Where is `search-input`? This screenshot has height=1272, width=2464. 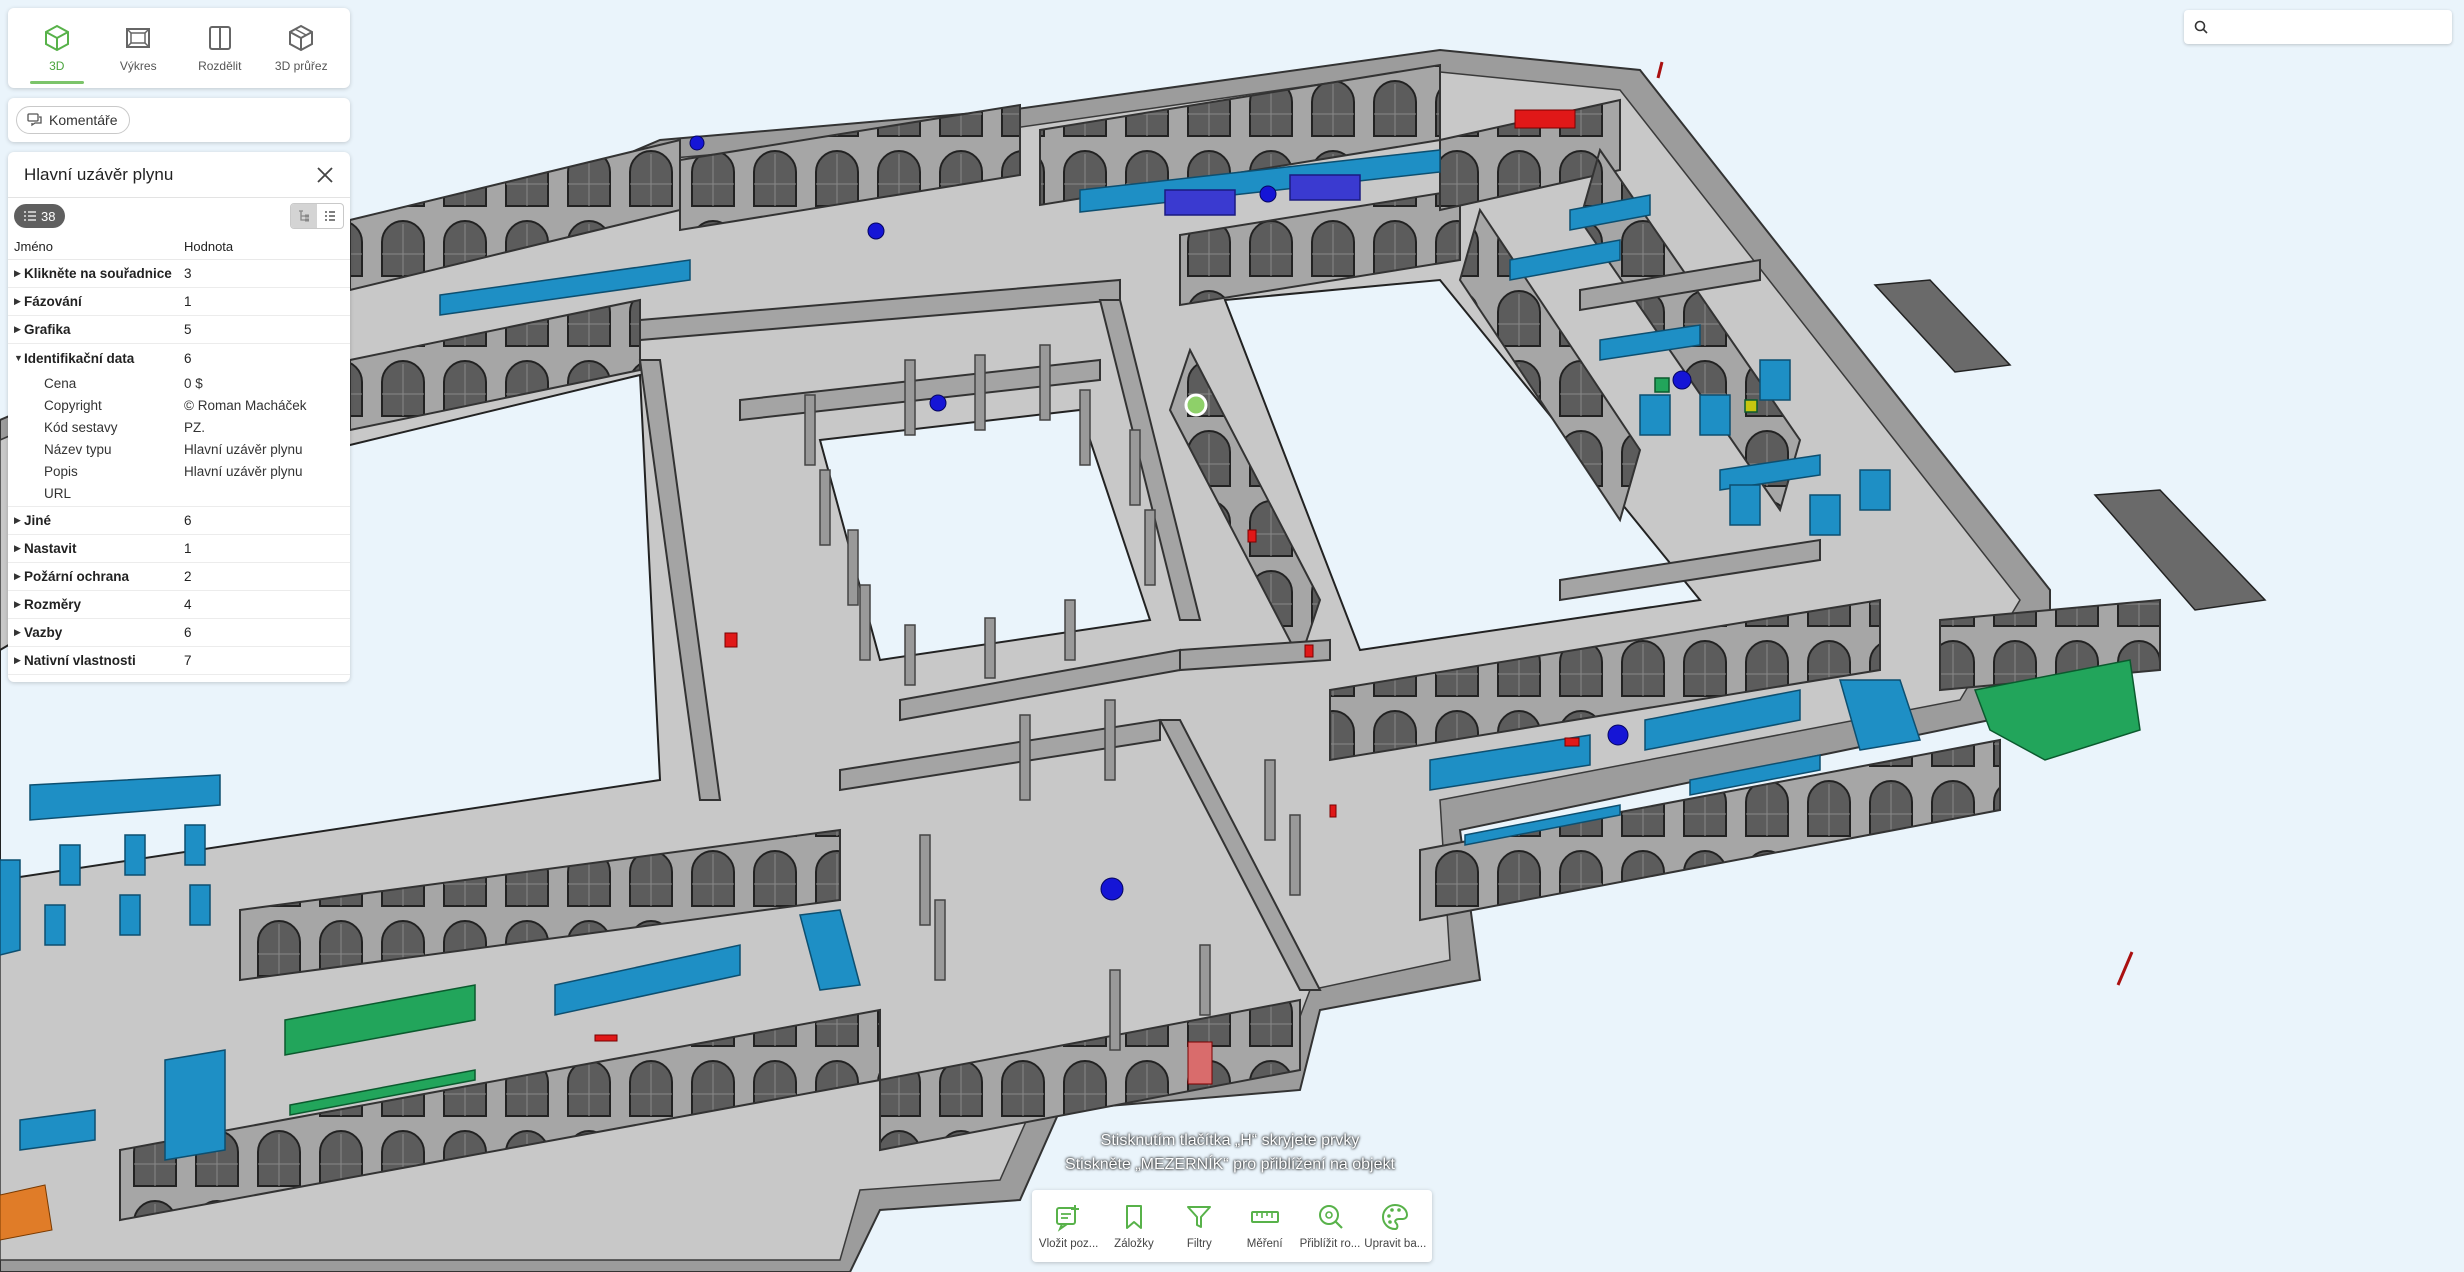 search-input is located at coordinates (2334, 27).